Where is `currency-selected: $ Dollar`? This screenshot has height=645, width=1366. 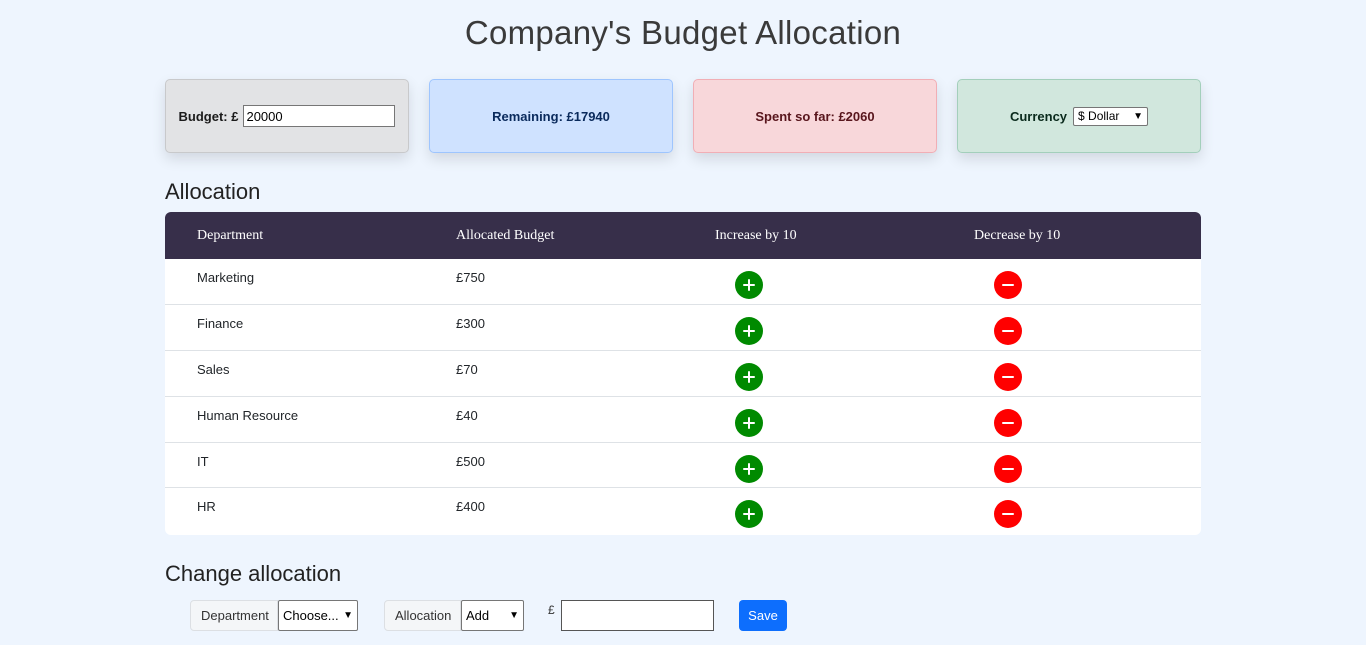
currency-selected: $ Dollar is located at coordinates (1099, 116).